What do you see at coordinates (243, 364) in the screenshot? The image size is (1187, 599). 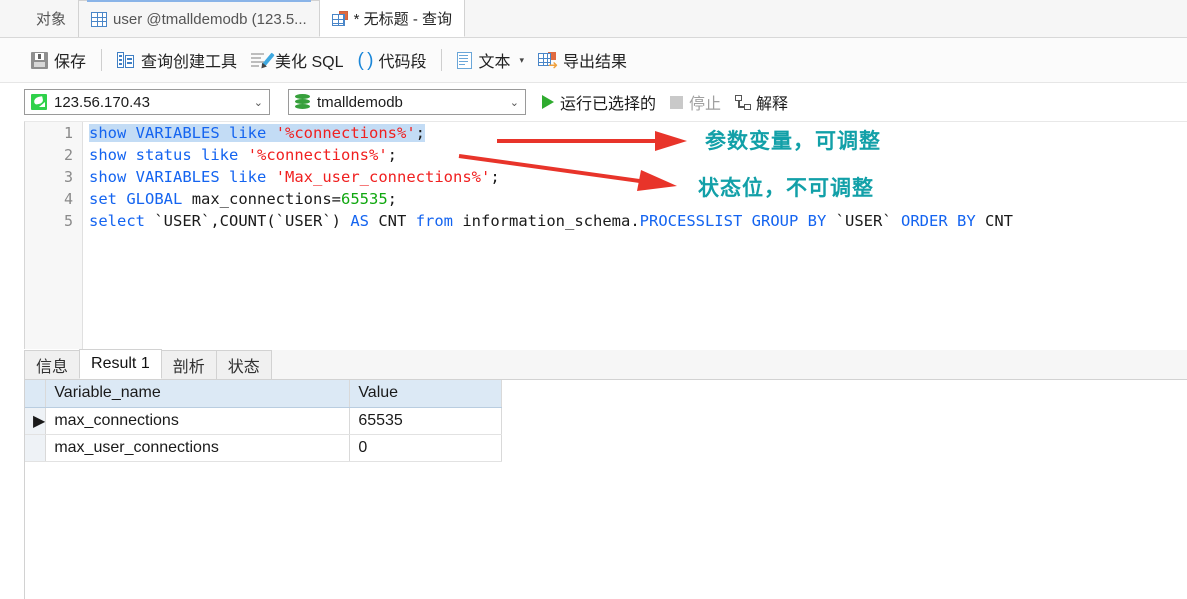 I see `result-tab-3: 状态` at bounding box center [243, 364].